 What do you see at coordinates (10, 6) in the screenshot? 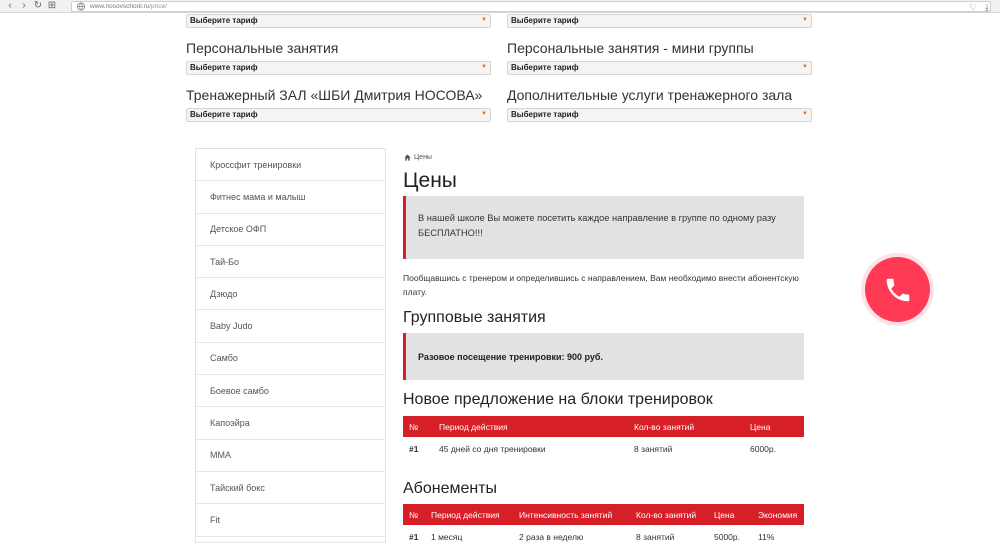
I see `back-icon: ‹` at bounding box center [10, 6].